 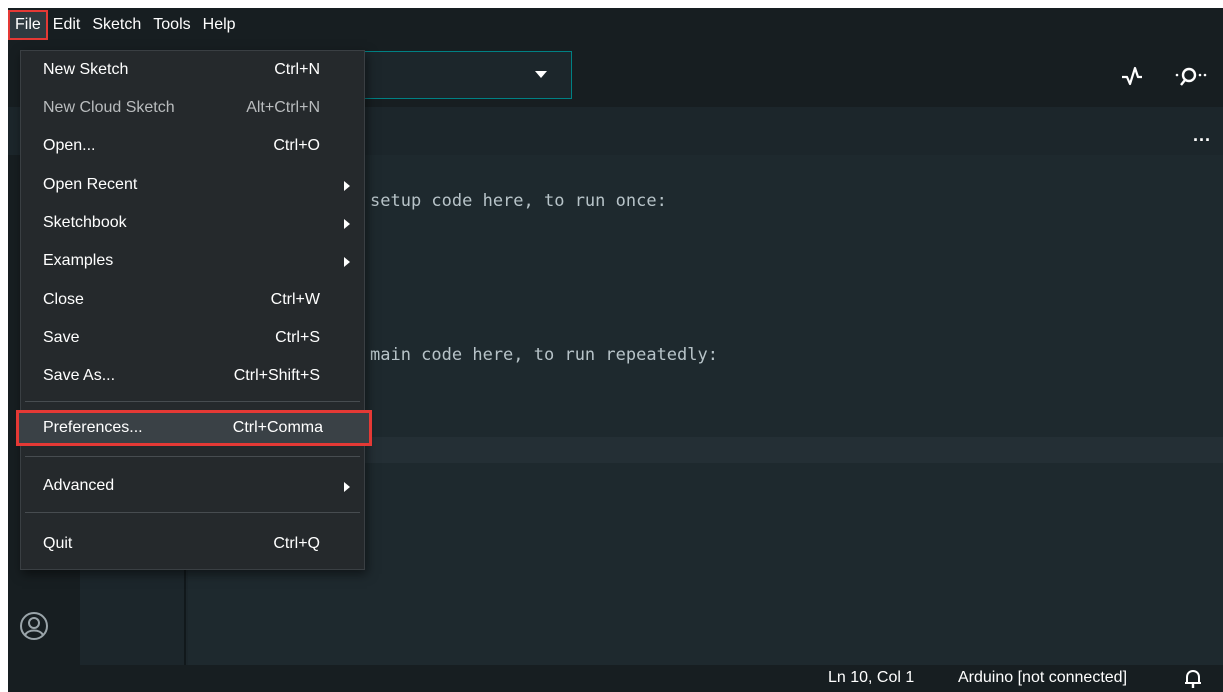 I want to click on status-bar: Ln 10, Col 1 Arduino [not connected], so click(x=615, y=678).